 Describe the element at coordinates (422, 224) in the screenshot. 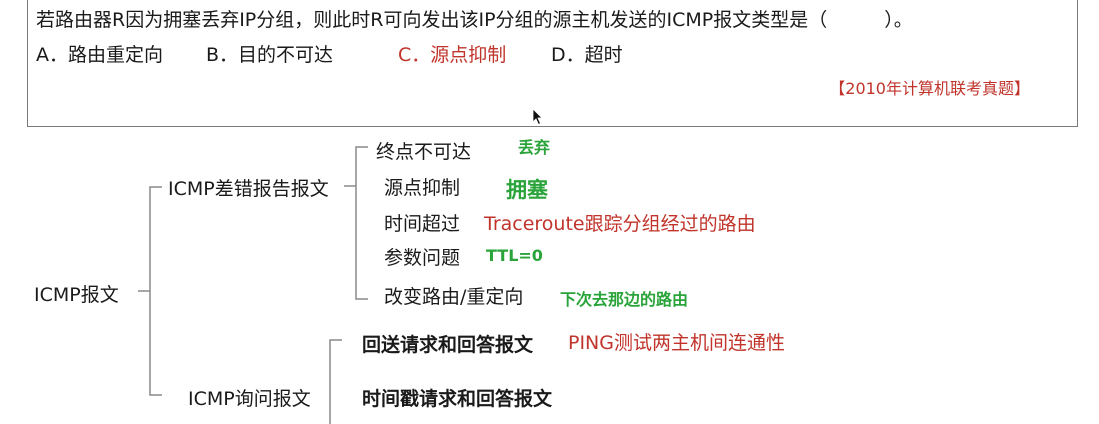

I see `error-item-time-exceeded: 时间超过` at that location.